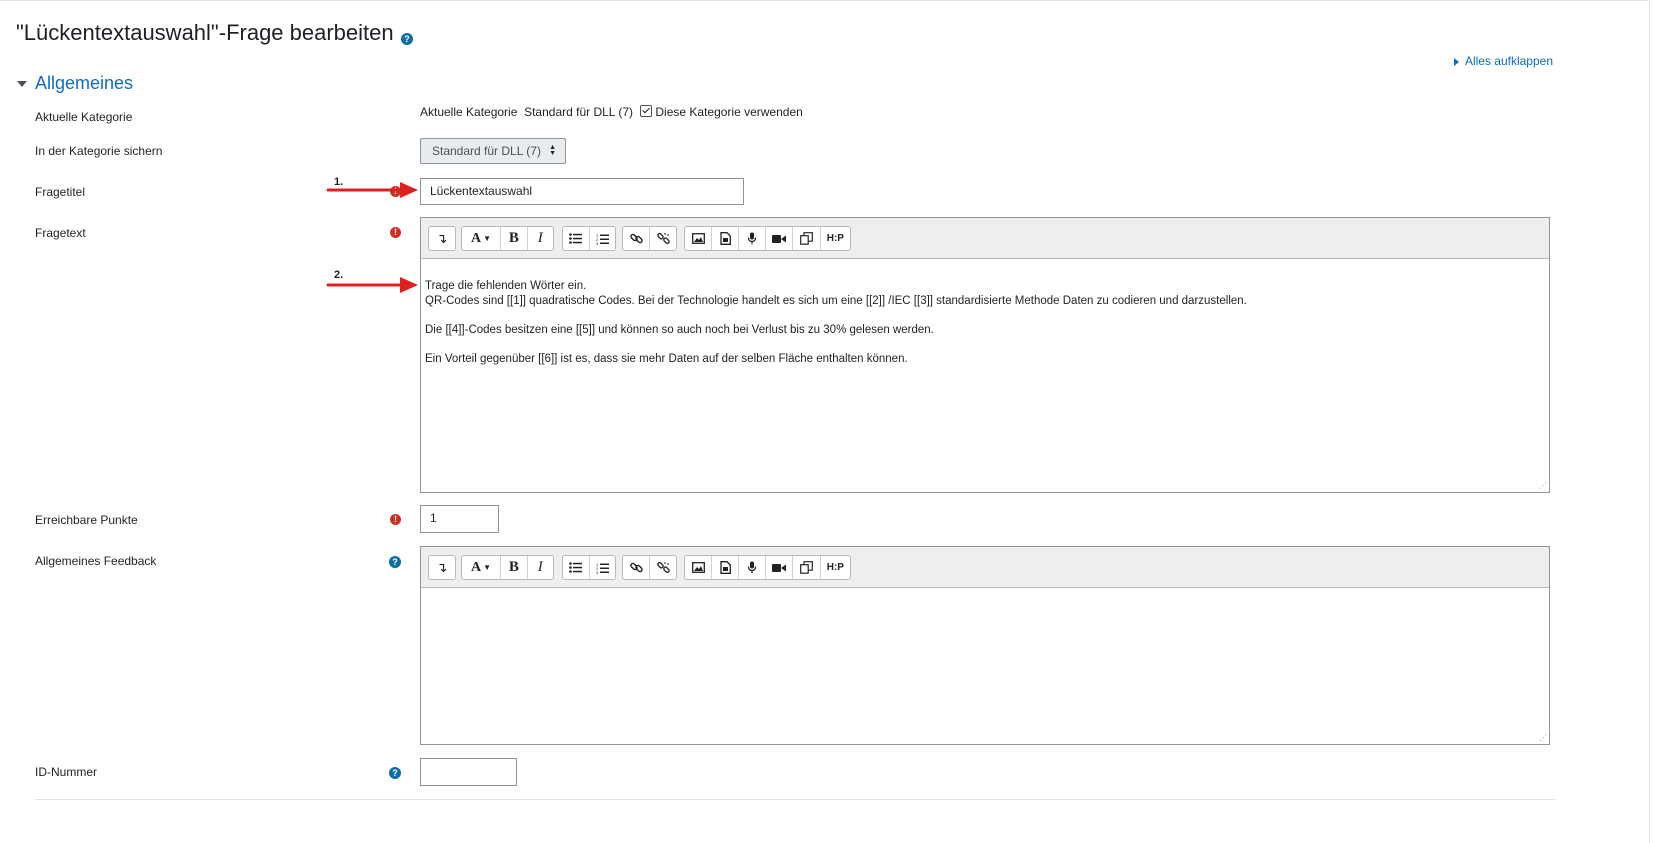 This screenshot has height=843, width=1653. Describe the element at coordinates (985, 608) in the screenshot. I see `feedback-content` at that location.